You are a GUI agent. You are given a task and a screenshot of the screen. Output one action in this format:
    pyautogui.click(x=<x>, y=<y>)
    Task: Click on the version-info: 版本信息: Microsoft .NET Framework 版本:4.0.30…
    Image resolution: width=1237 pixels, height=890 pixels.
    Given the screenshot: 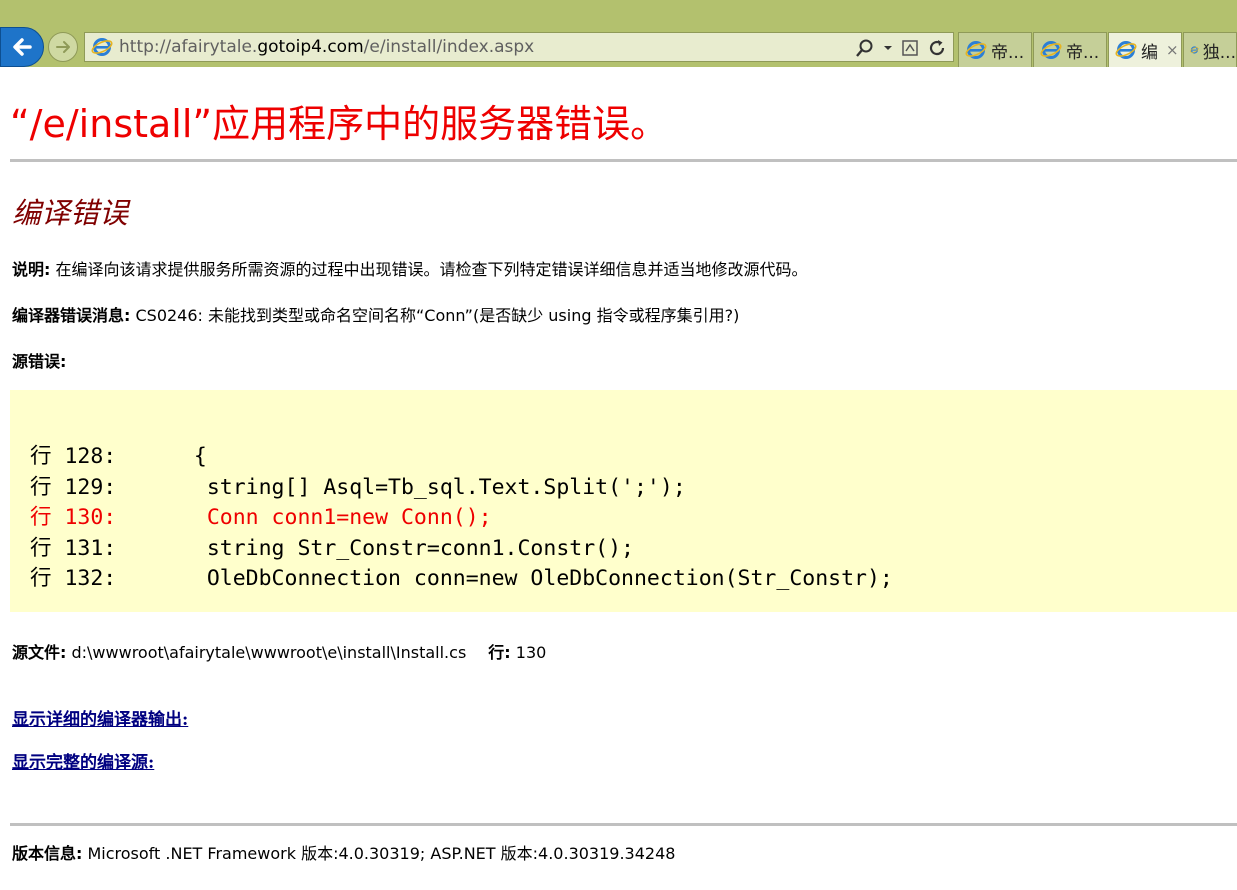 What is the action you would take?
    pyautogui.click(x=343, y=852)
    